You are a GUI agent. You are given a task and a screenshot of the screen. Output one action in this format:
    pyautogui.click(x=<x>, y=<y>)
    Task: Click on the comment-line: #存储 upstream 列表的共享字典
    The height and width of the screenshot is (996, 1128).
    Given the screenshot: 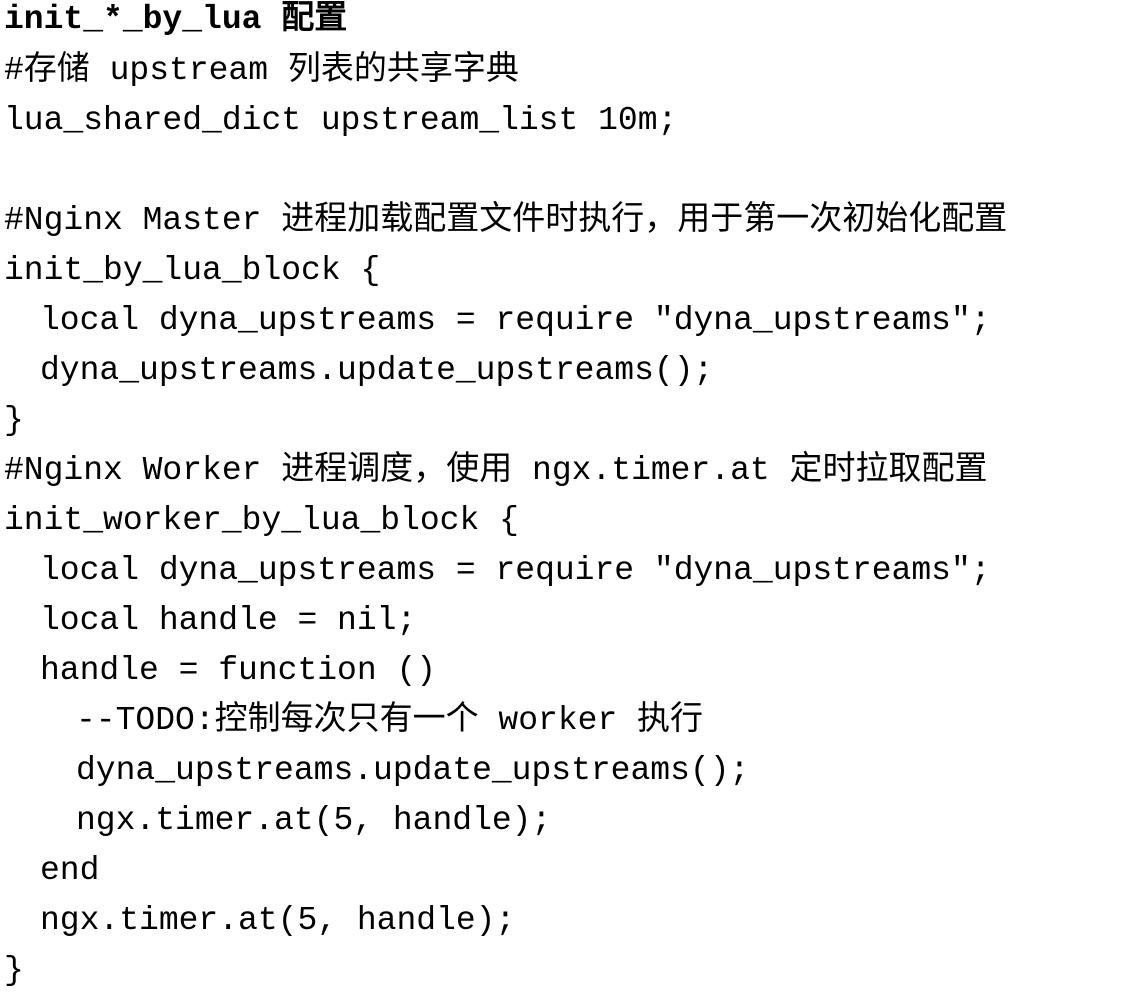 What is the action you would take?
    pyautogui.click(x=261, y=70)
    